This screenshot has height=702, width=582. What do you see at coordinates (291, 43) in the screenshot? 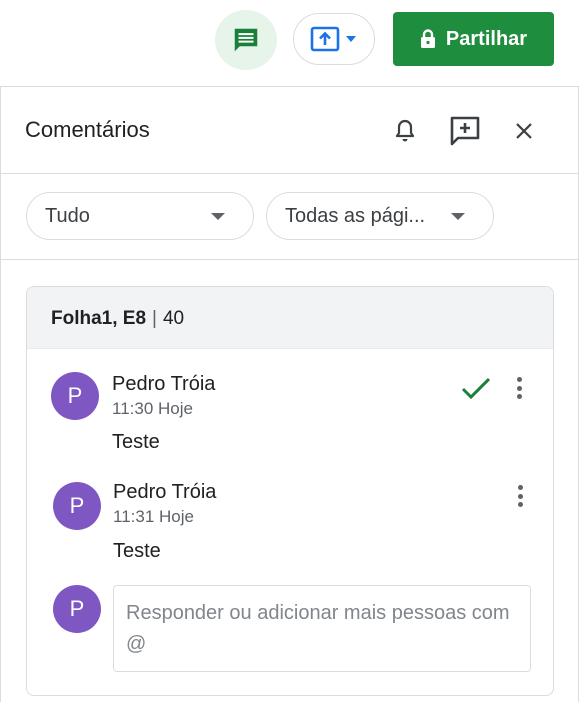
I see `top-bar: Partilhar` at bounding box center [291, 43].